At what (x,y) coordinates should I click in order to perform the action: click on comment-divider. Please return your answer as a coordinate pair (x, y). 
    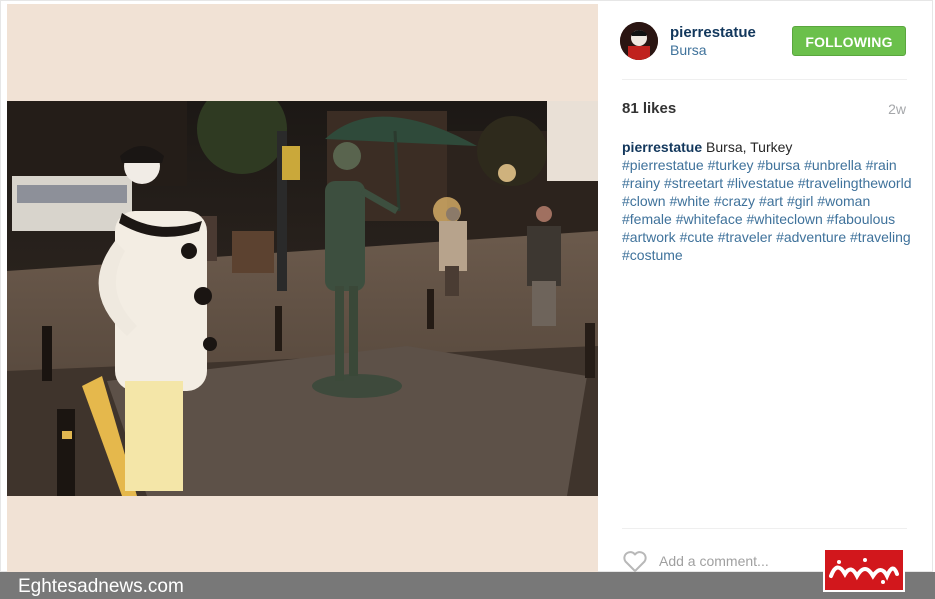
    Looking at the image, I should click on (764, 528).